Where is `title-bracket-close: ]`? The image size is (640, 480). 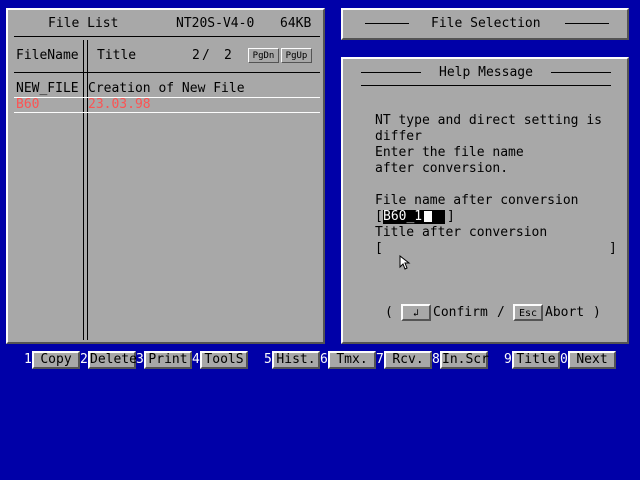
title-bracket-close: ] is located at coordinates (613, 248).